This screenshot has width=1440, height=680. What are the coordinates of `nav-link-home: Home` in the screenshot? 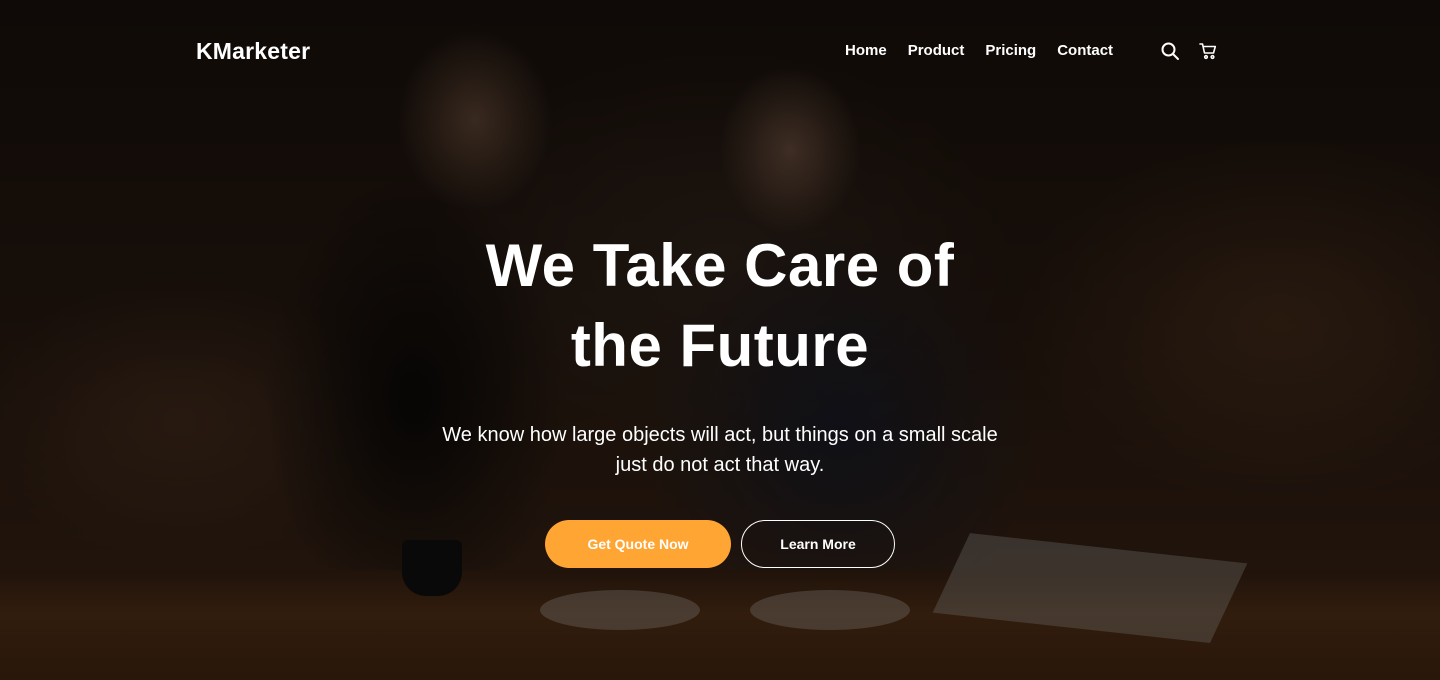 It's located at (866, 50).